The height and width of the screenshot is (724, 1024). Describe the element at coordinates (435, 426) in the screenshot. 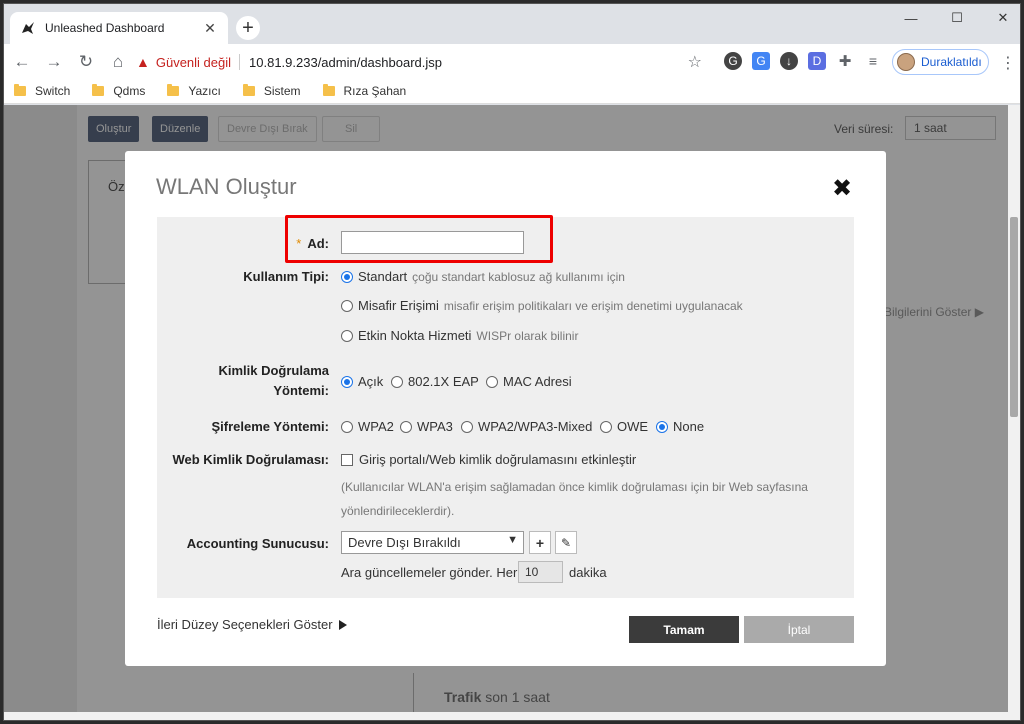

I see `option-label: WPA3` at that location.